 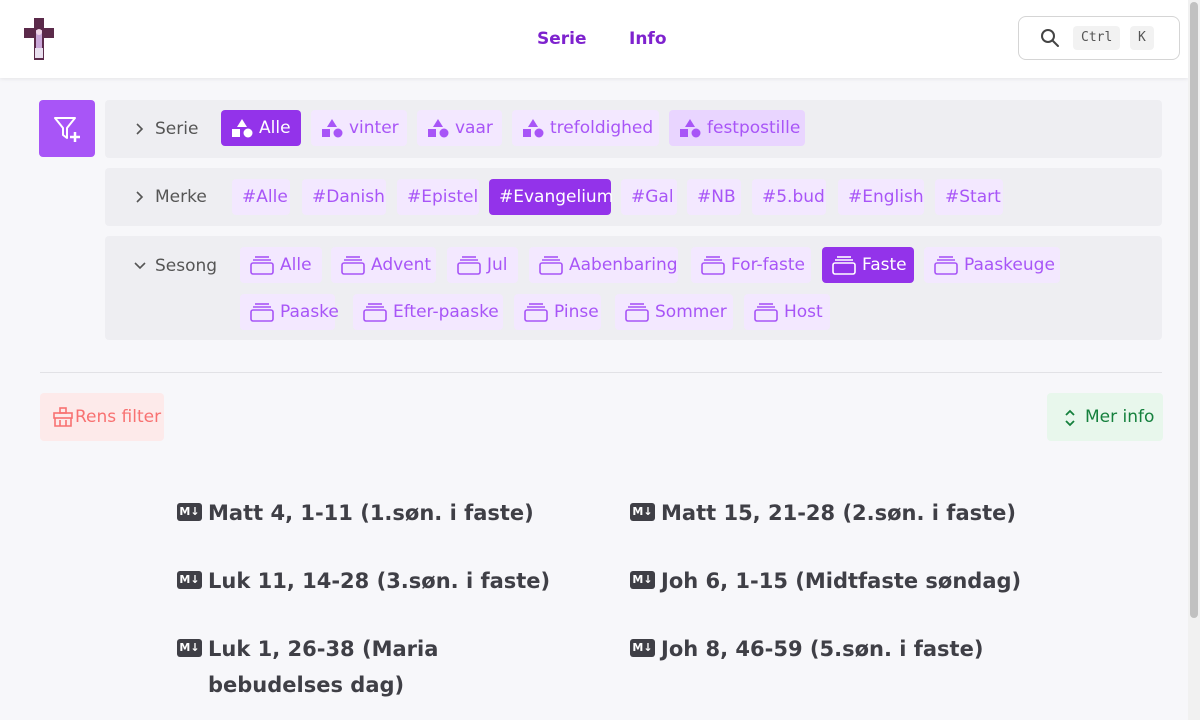 I want to click on section-divider, so click(x=601, y=372).